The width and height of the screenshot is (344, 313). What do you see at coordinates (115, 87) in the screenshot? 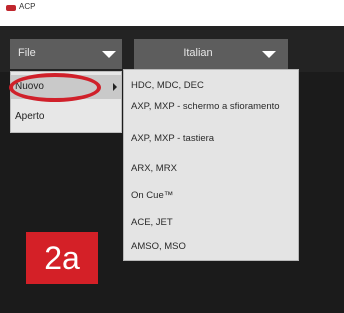
I see `chevron-right-icon` at bounding box center [115, 87].